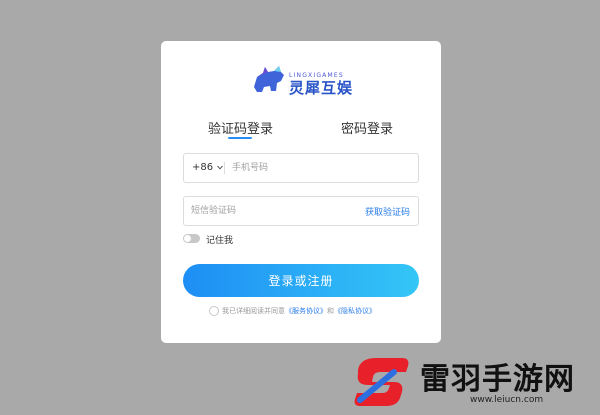  Describe the element at coordinates (214, 311) in the screenshot. I see `agreement-checkbox` at that location.